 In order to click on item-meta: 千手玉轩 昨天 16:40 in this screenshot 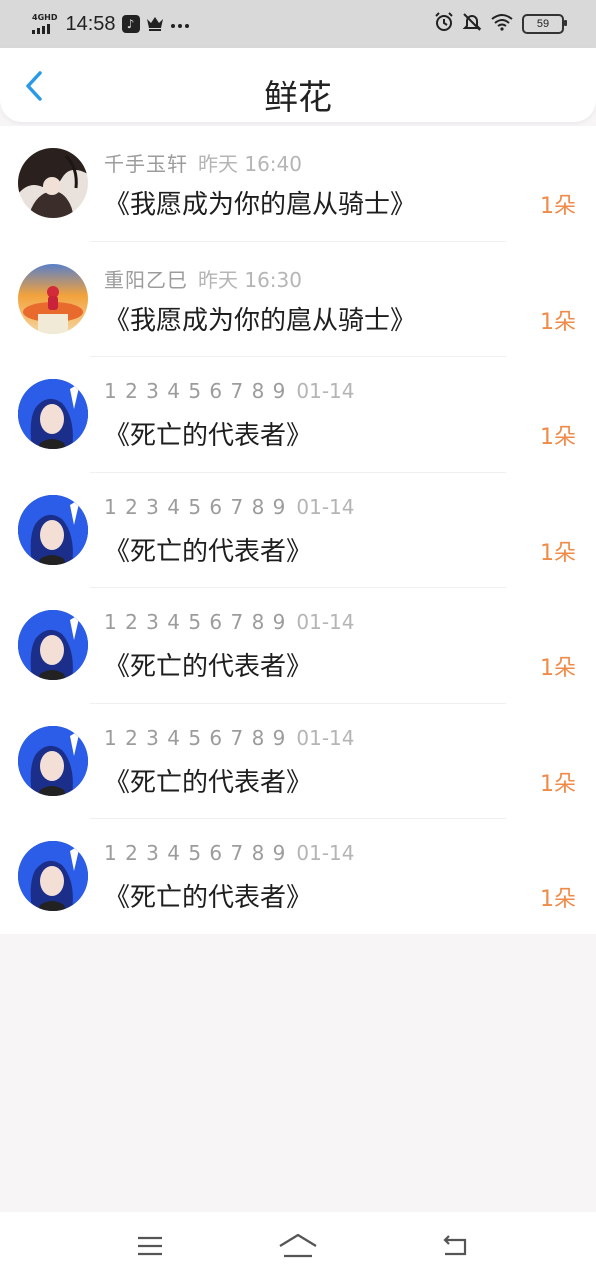, I will do `click(203, 162)`.